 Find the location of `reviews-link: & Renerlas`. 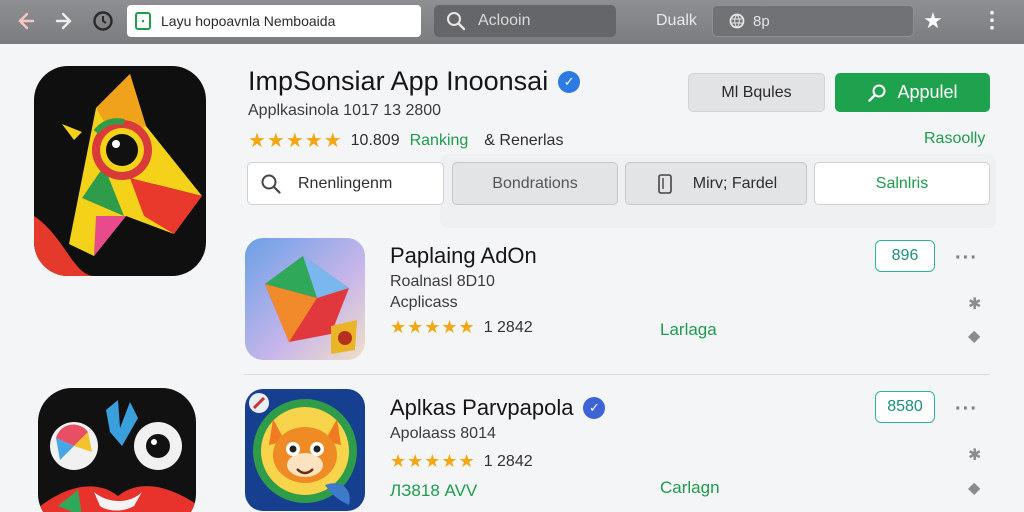

reviews-link: & Renerlas is located at coordinates (523, 141).